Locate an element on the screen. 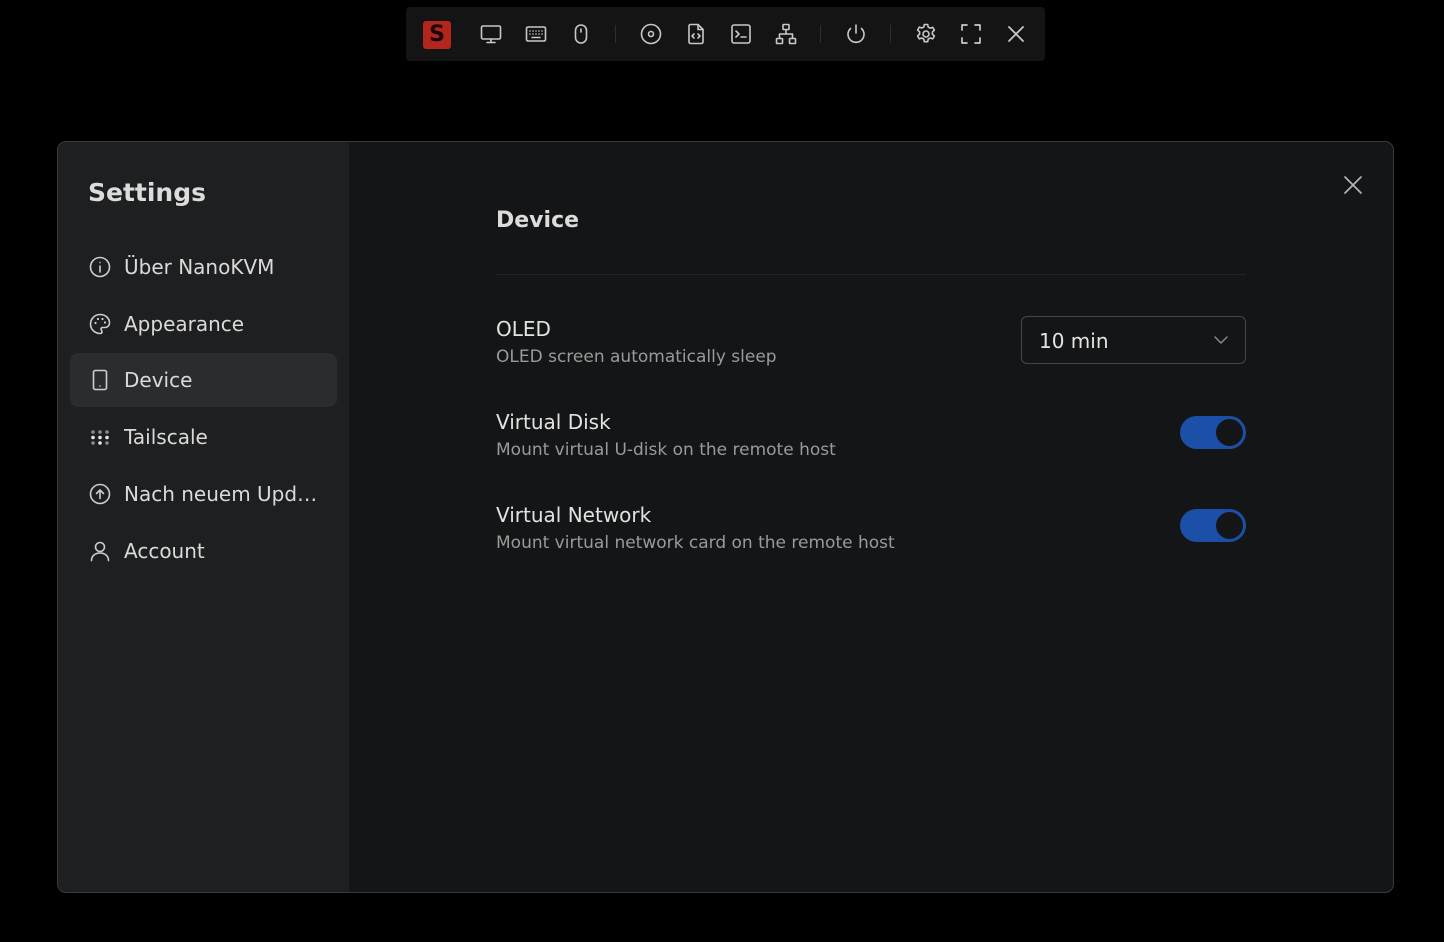 The width and height of the screenshot is (1444, 942). virtual-disk-toggle is located at coordinates (1213, 432).